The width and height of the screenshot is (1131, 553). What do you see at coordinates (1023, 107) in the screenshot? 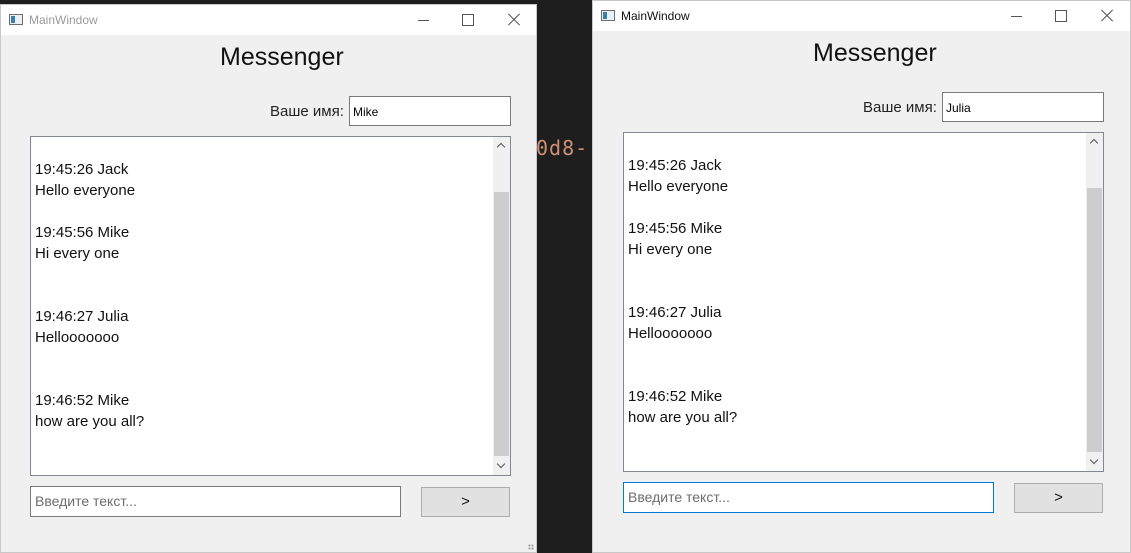
I see `name-input: Julia` at bounding box center [1023, 107].